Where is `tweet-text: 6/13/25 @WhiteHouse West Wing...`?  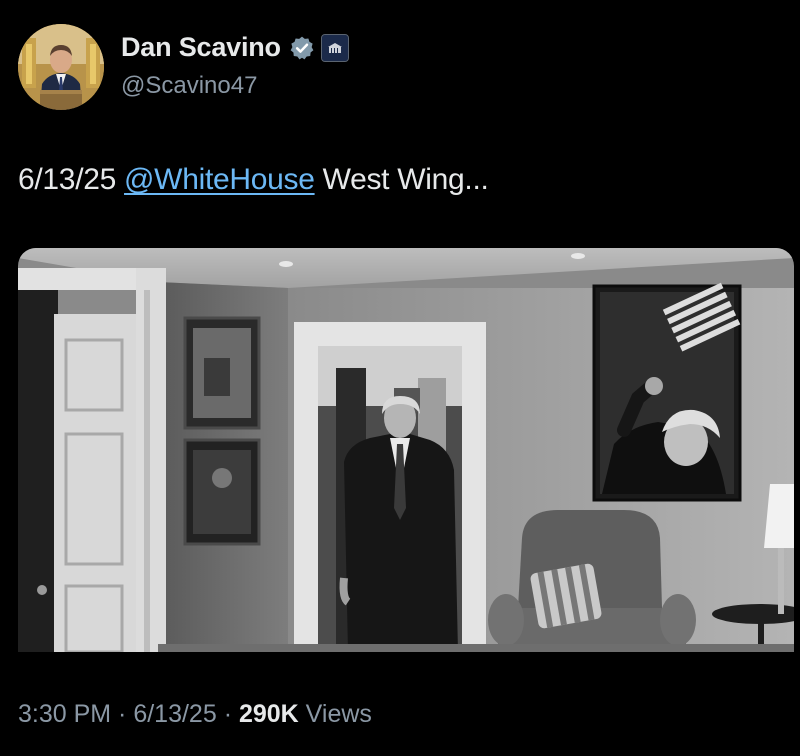
tweet-text: 6/13/25 @WhiteHouse West Wing... is located at coordinates (253, 180).